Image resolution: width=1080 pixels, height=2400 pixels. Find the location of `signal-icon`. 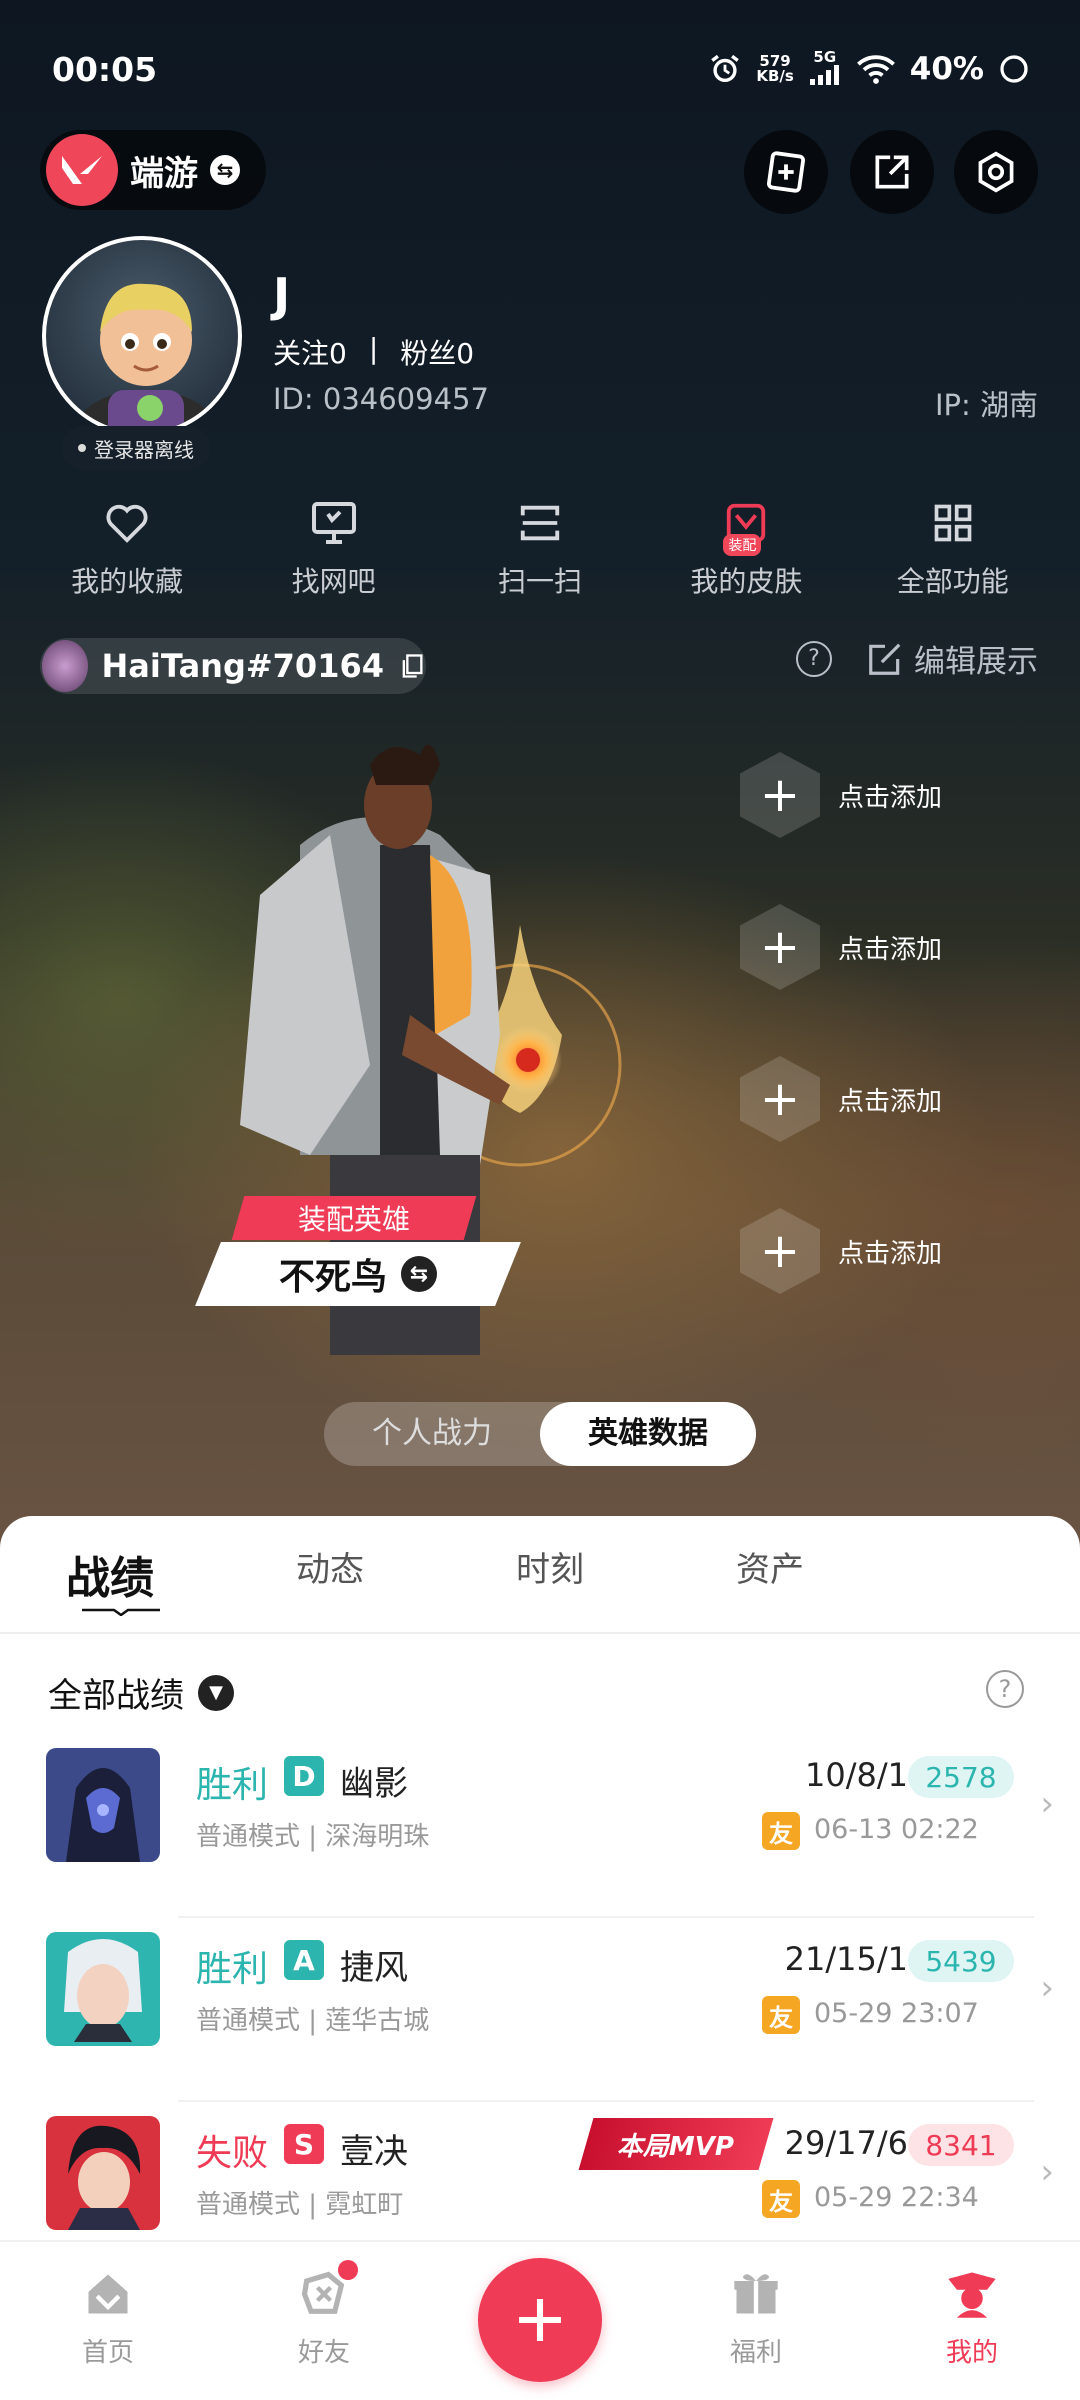

signal-icon is located at coordinates (824, 75).